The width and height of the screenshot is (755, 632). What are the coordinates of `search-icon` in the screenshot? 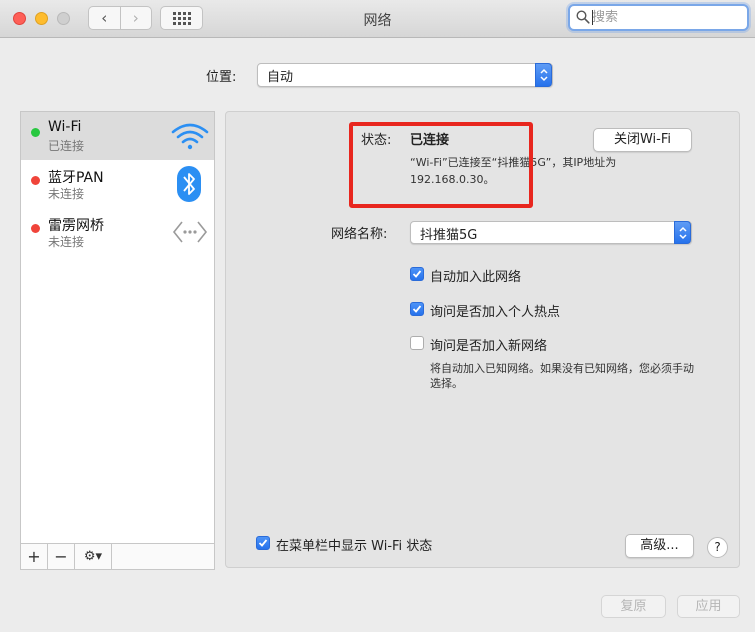 It's located at (583, 17).